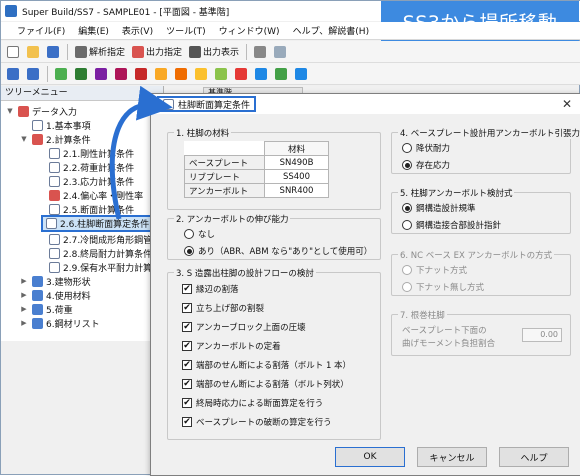 This screenshot has width=580, height=476. Describe the element at coordinates (449, 344) in the screenshot. I see `moment-ratio-label-2: 曲げモーメント負担割合` at that location.